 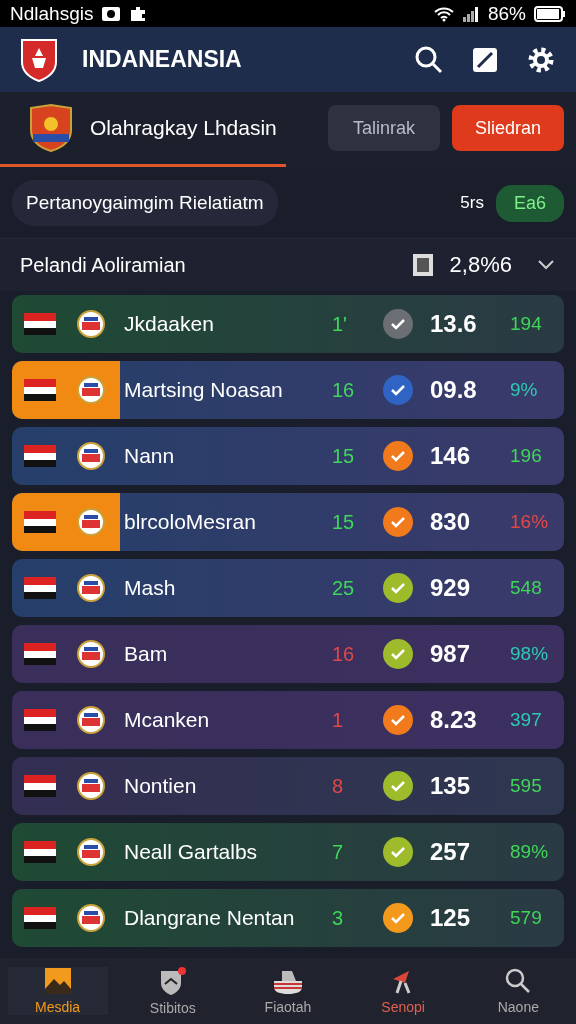 I want to click on count-text: 7, so click(x=338, y=852).